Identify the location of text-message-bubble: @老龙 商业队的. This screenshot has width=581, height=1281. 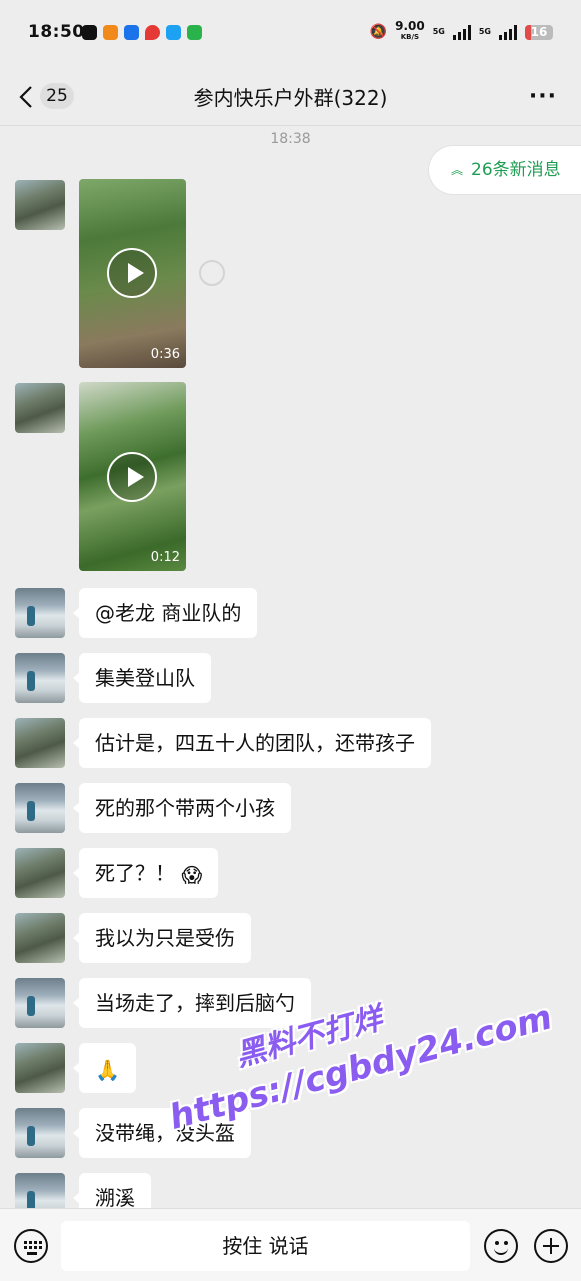
(165, 613).